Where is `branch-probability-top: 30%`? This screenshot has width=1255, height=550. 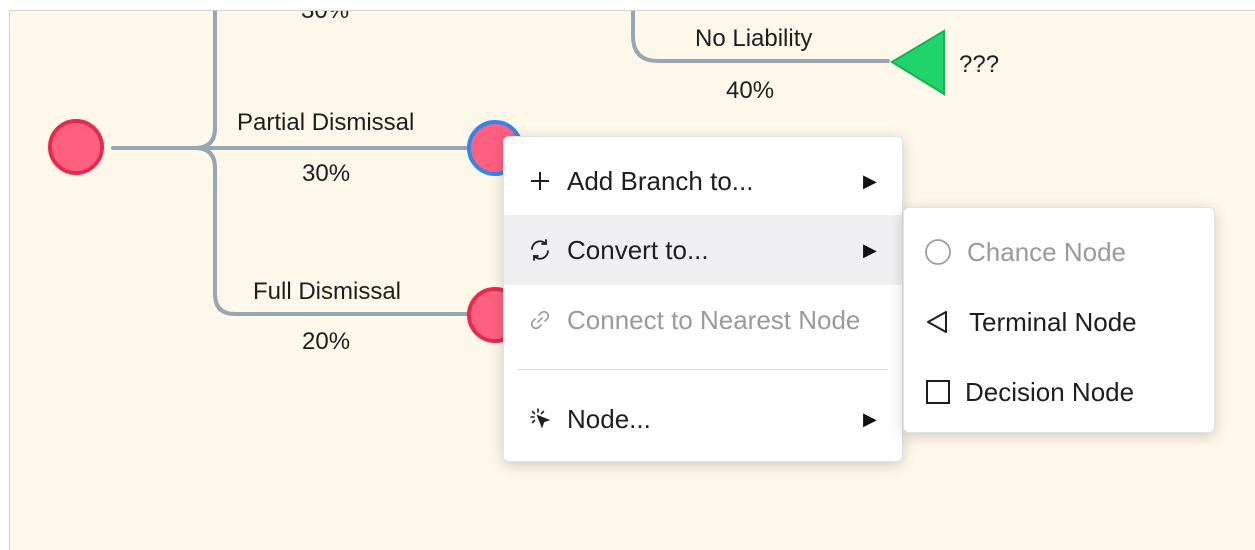 branch-probability-top: 30% is located at coordinates (325, 17).